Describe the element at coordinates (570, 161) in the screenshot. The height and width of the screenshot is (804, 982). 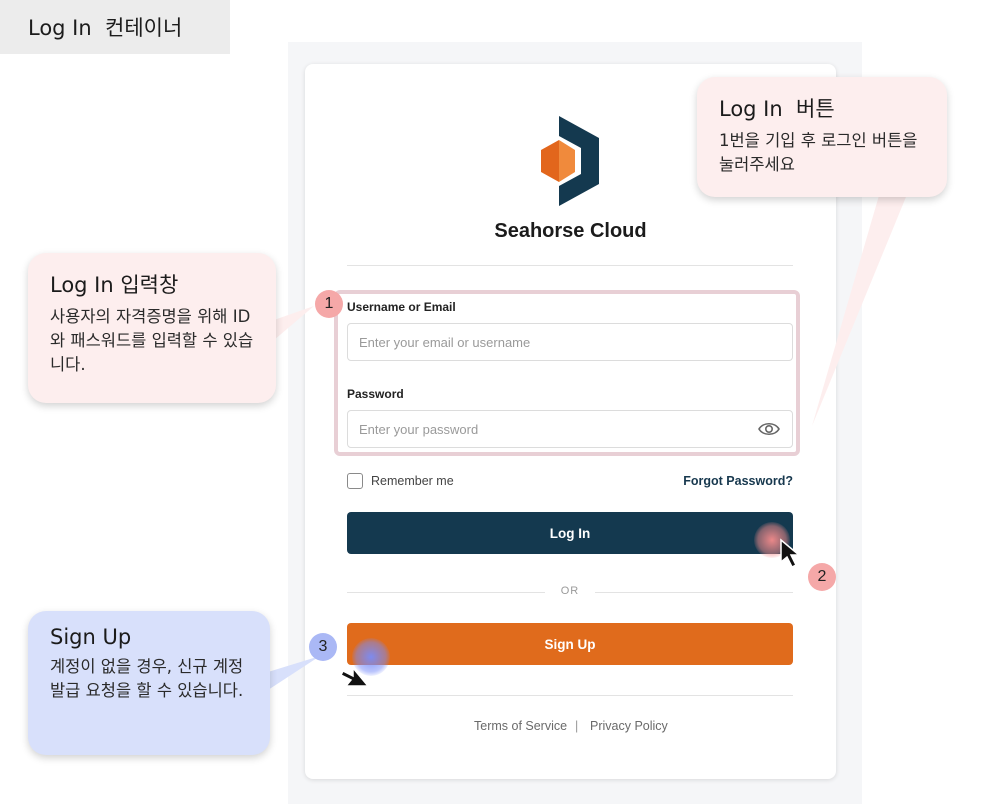
I see `seahorse-logo` at that location.